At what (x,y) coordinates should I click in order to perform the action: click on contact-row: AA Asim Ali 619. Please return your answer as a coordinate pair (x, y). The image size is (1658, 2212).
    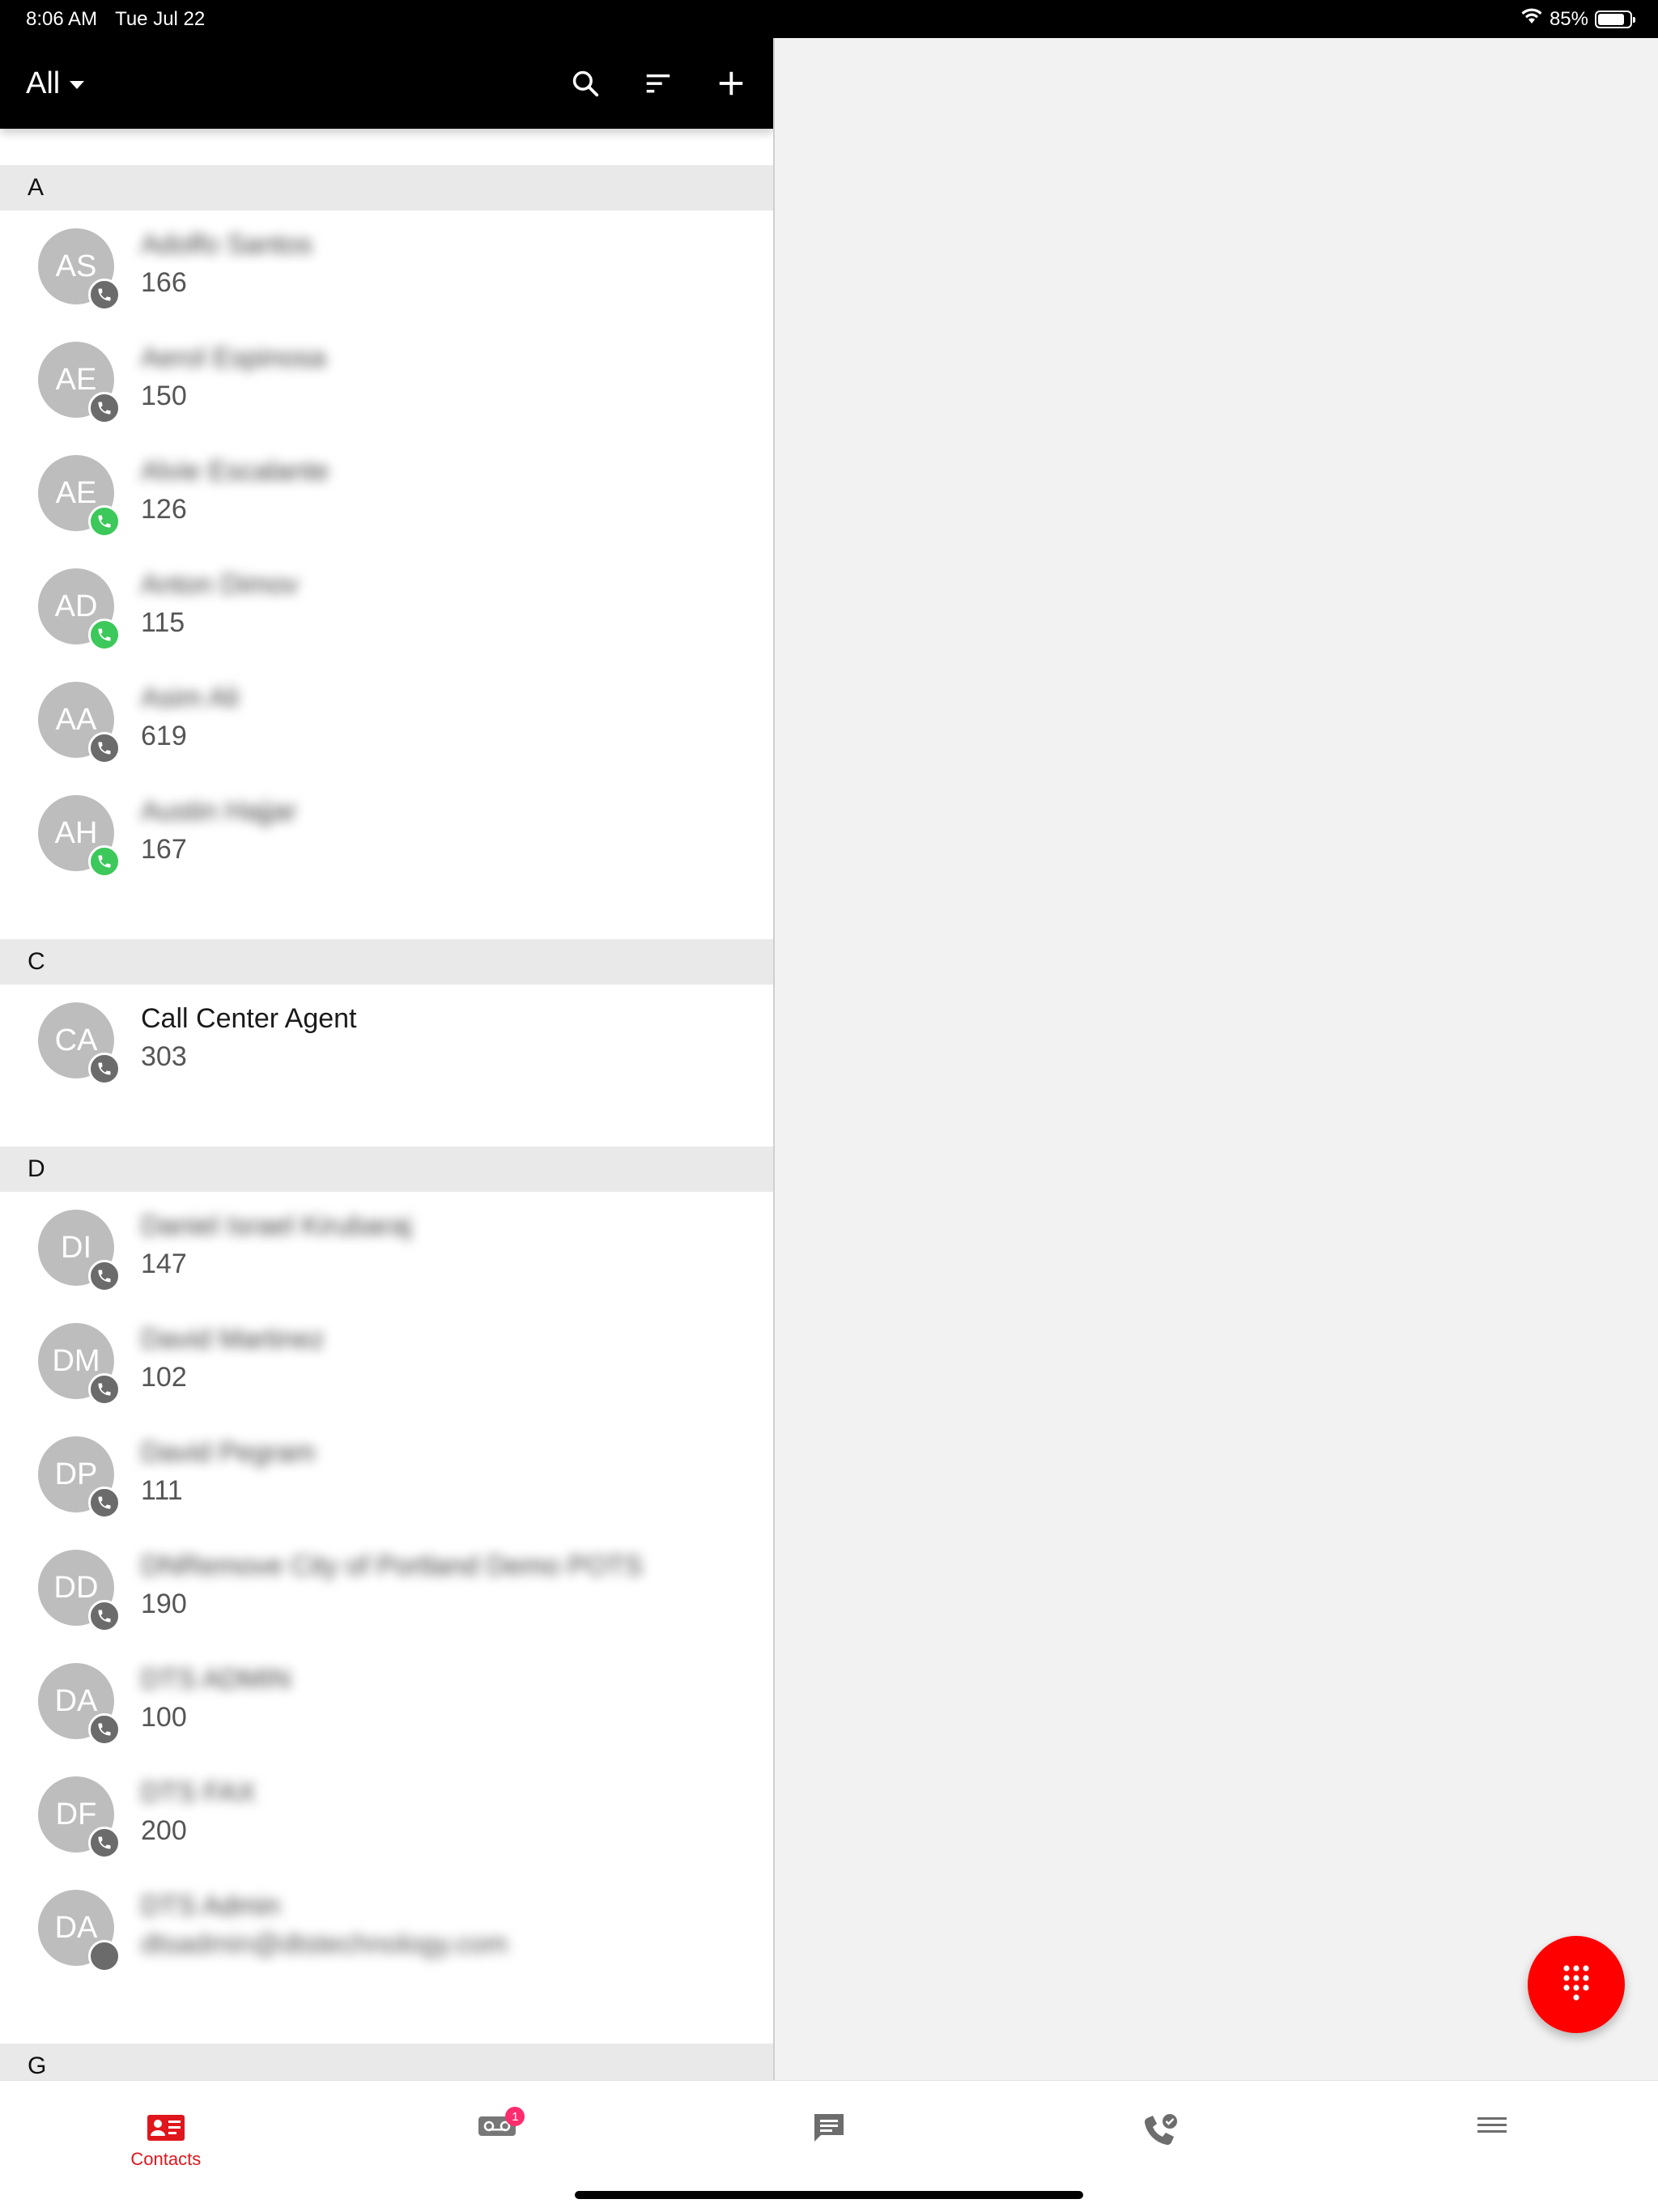
    Looking at the image, I should click on (386, 720).